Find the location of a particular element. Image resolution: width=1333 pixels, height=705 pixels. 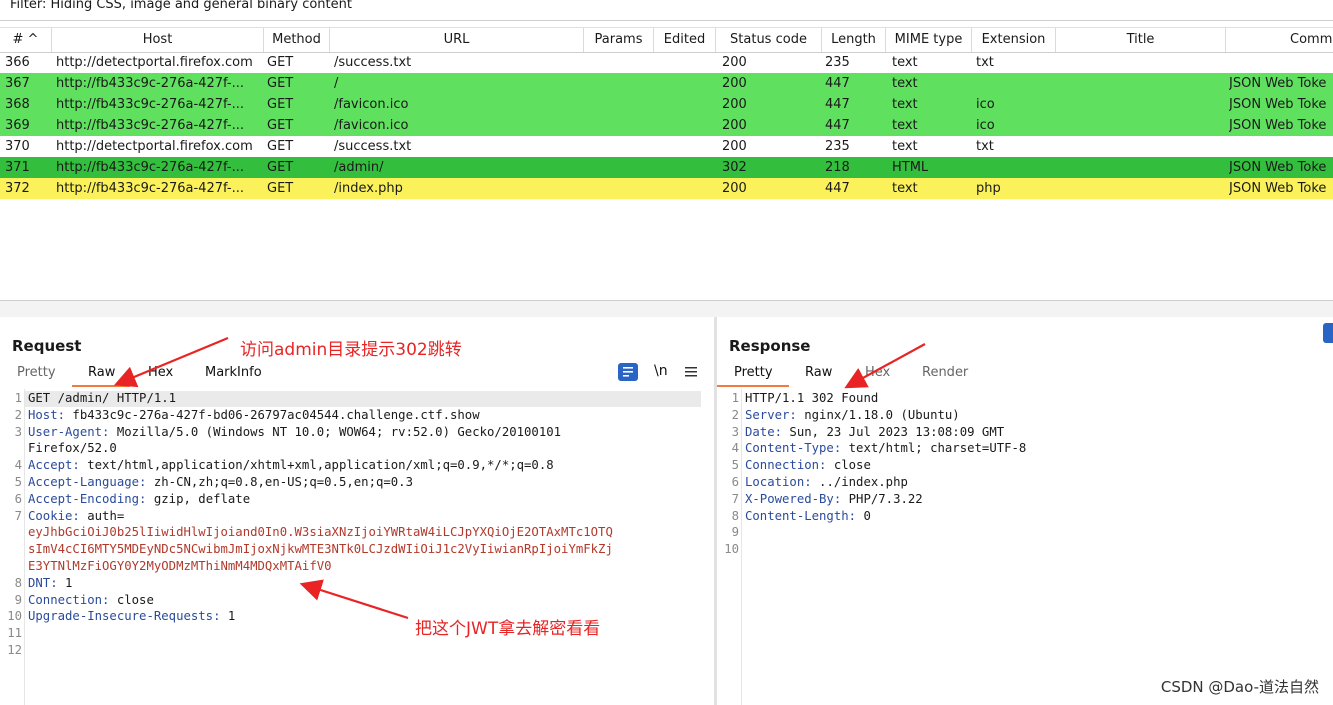

col-header-title: Title is located at coordinates (1141, 40).